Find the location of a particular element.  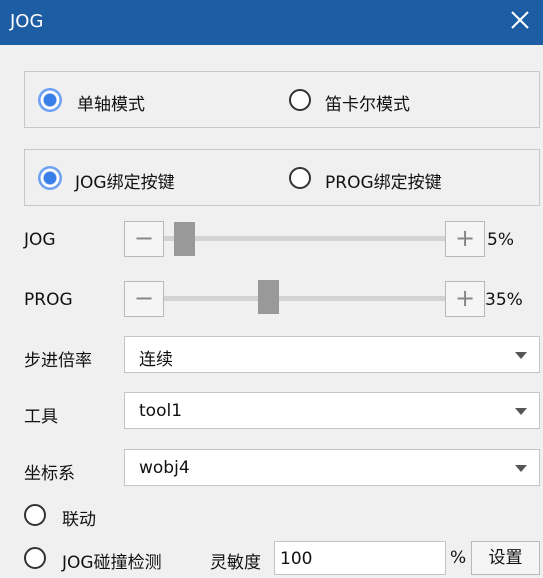

prog-slider-thumb is located at coordinates (269, 297).